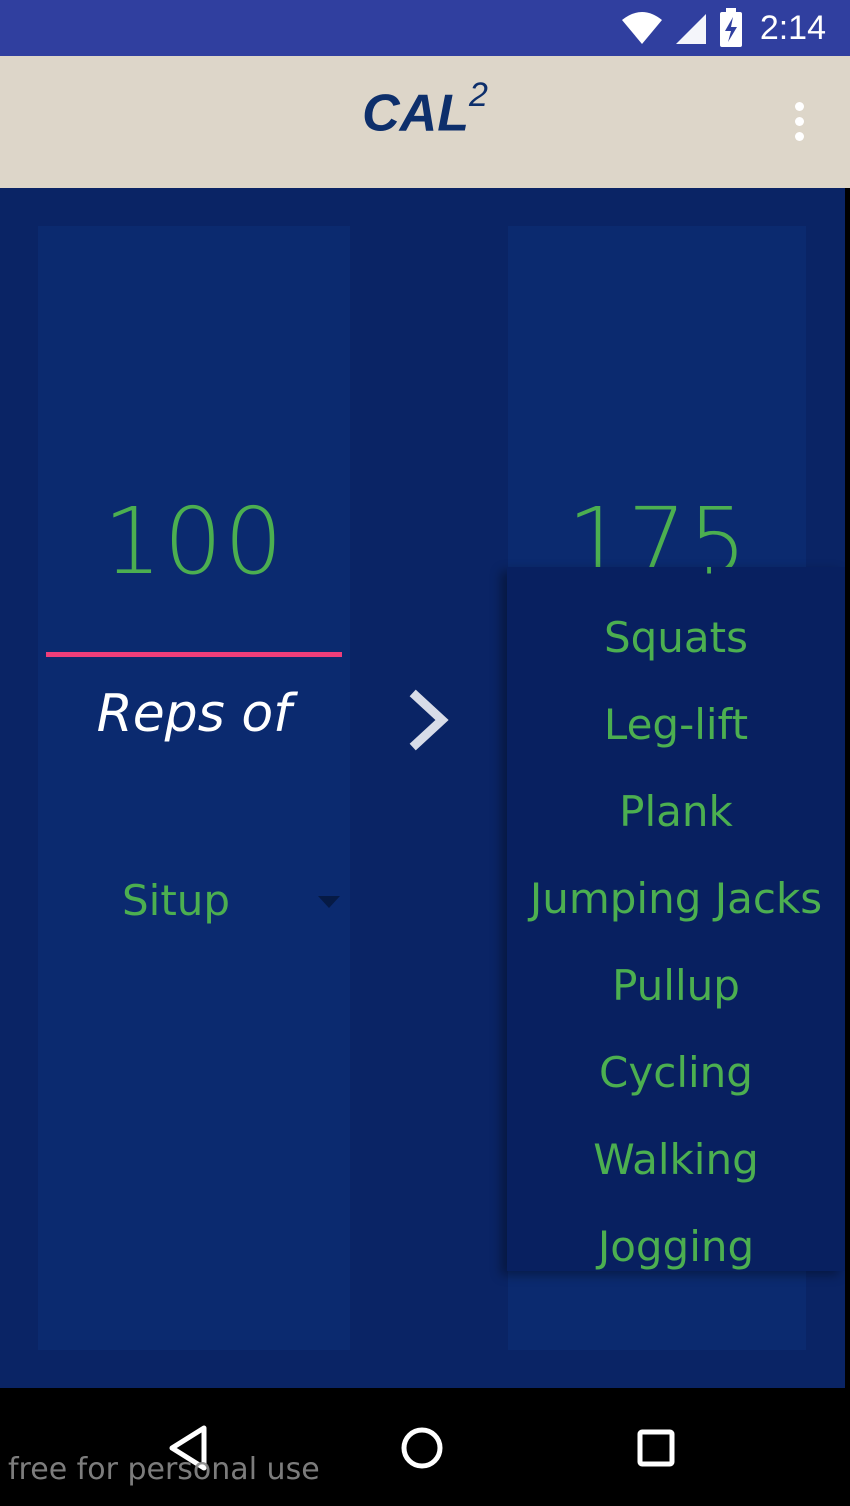 Image resolution: width=850 pixels, height=1506 pixels. What do you see at coordinates (194, 654) in the screenshot?
I see `input-underline` at bounding box center [194, 654].